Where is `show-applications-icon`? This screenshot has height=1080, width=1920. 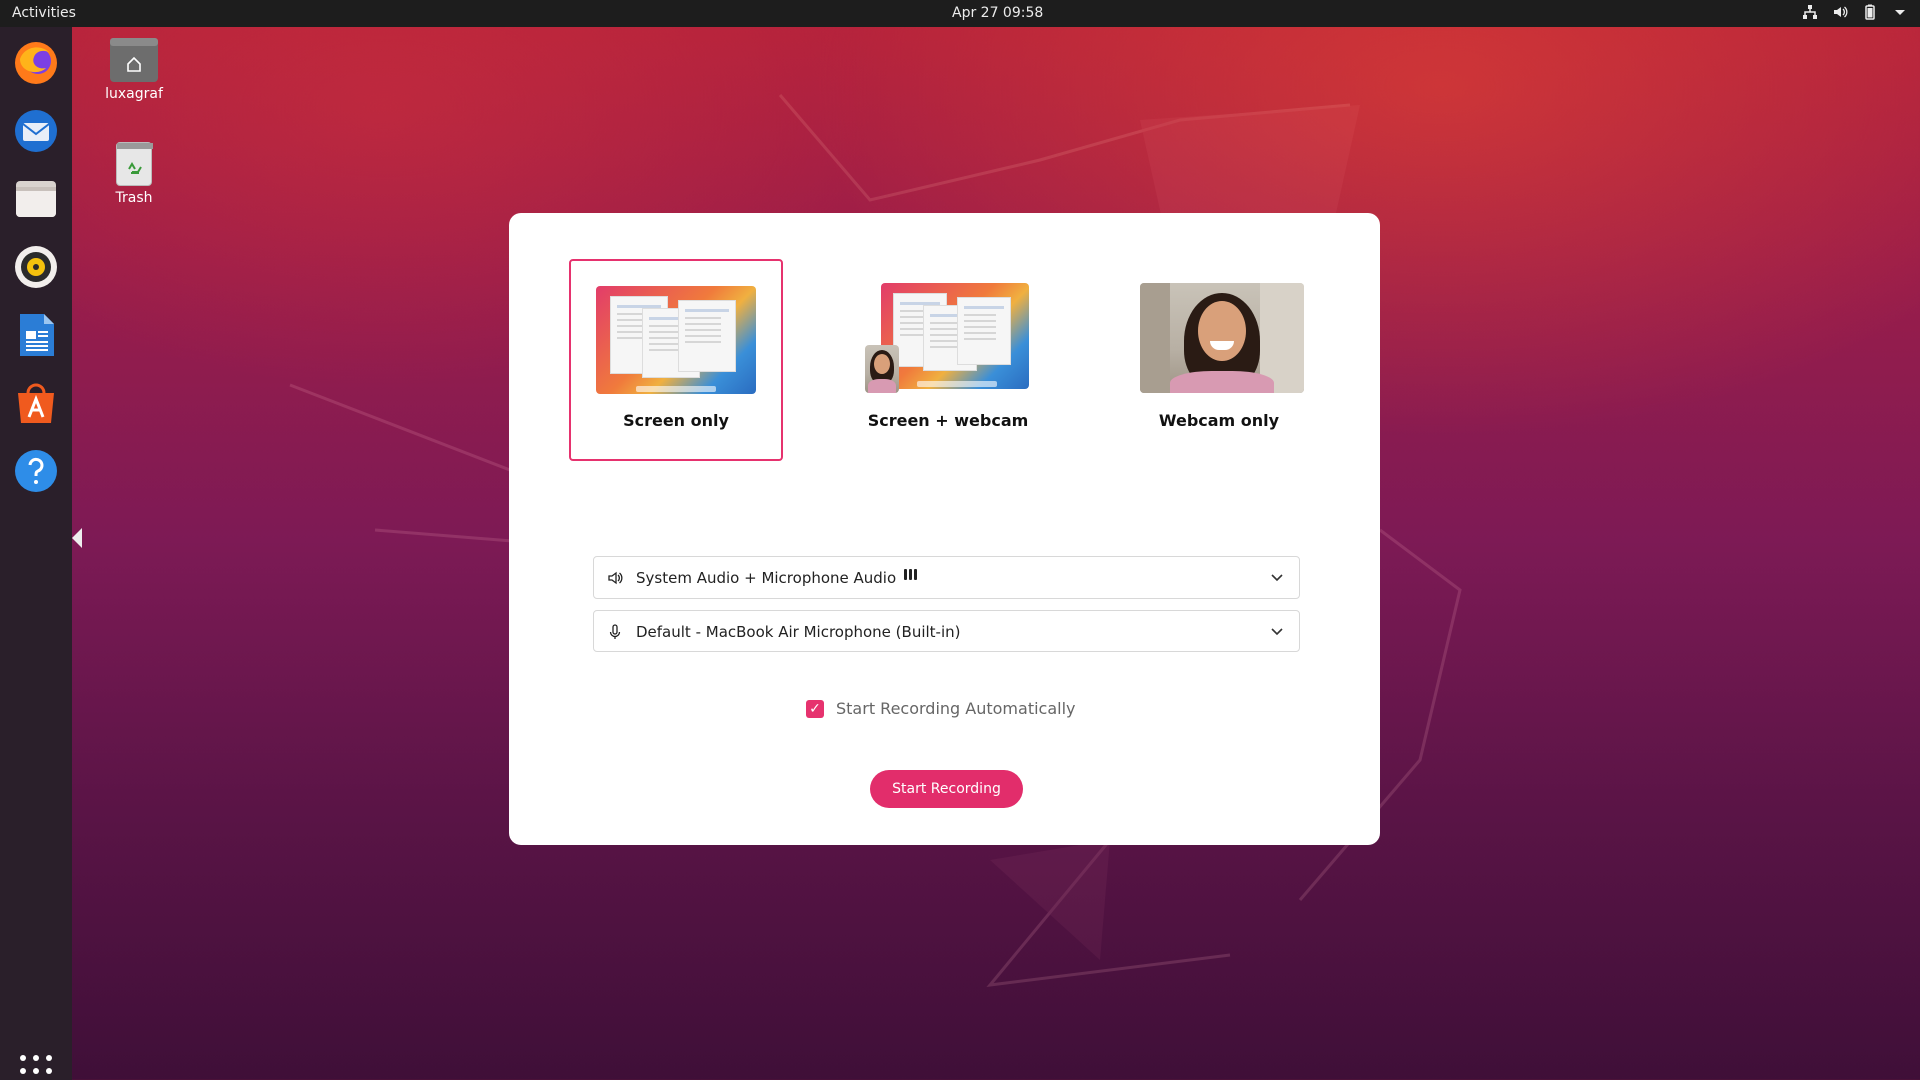
show-applications-icon is located at coordinates (36, 1067).